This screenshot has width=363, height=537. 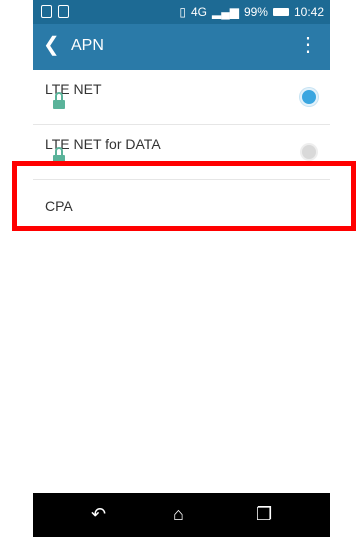 I want to click on more-vertical-icon: ⋮, so click(x=308, y=45).